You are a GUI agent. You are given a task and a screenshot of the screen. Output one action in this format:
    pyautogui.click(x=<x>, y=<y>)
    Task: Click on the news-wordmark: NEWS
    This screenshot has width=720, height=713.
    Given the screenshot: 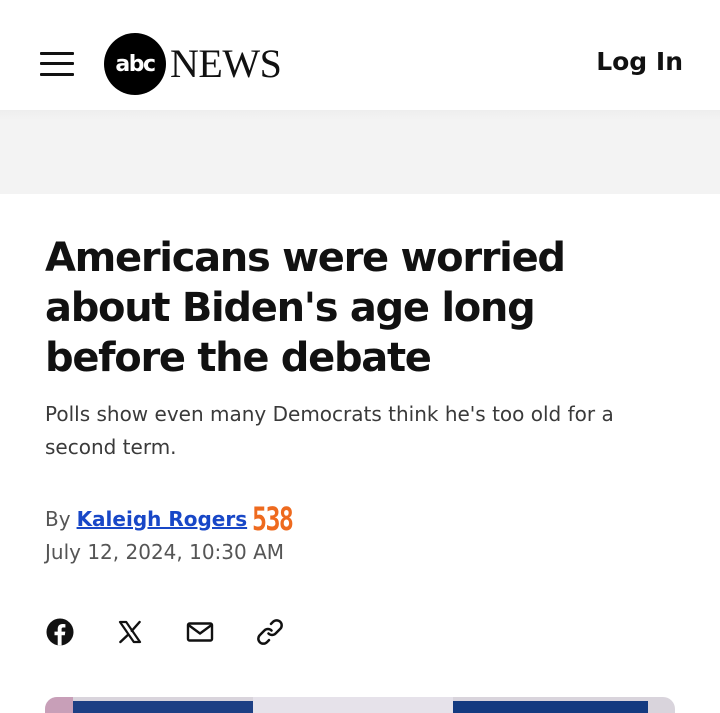 What is the action you would take?
    pyautogui.click(x=226, y=63)
    